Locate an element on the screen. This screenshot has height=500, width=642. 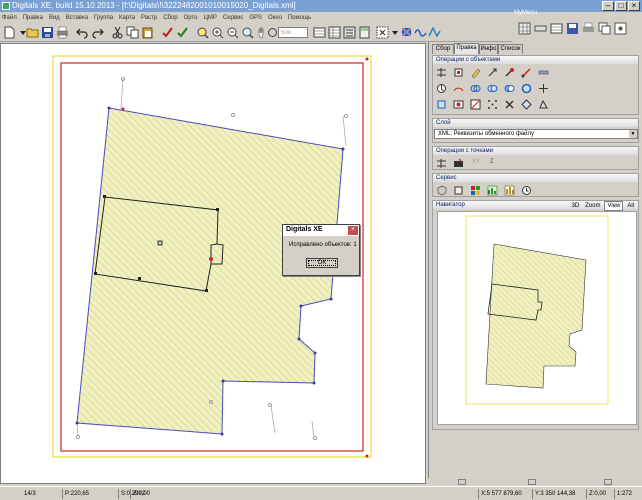
flag-icon is located at coordinates (406, 32).